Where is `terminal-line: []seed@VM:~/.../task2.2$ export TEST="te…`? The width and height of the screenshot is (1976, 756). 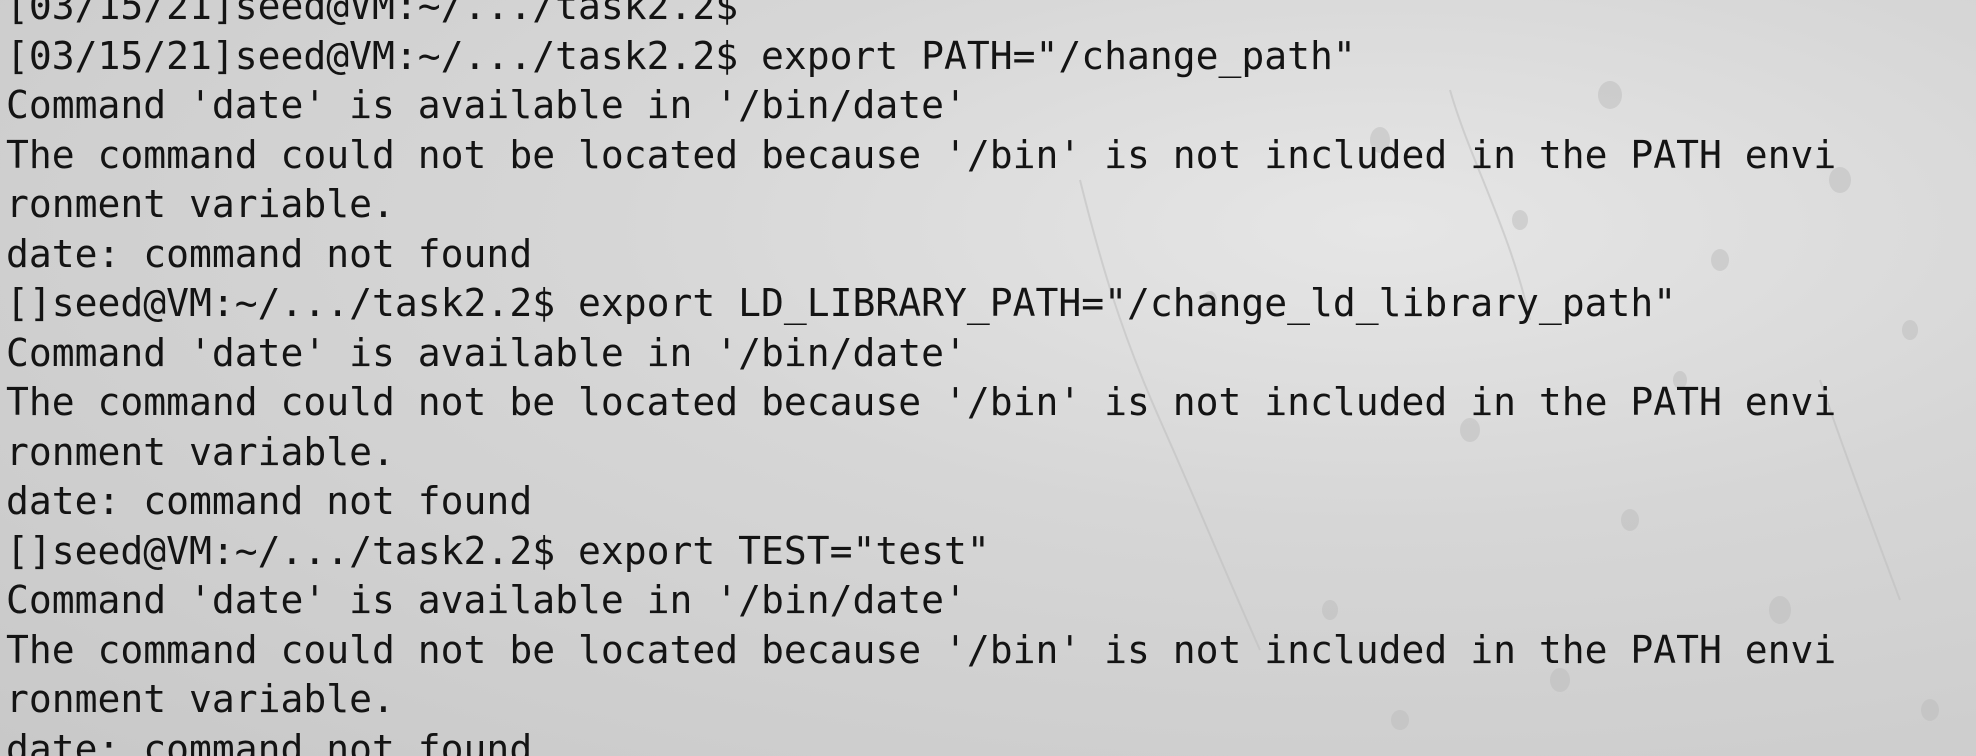
terminal-line: []seed@VM:~/.../task2.2$ export TEST="te… is located at coordinates (498, 550).